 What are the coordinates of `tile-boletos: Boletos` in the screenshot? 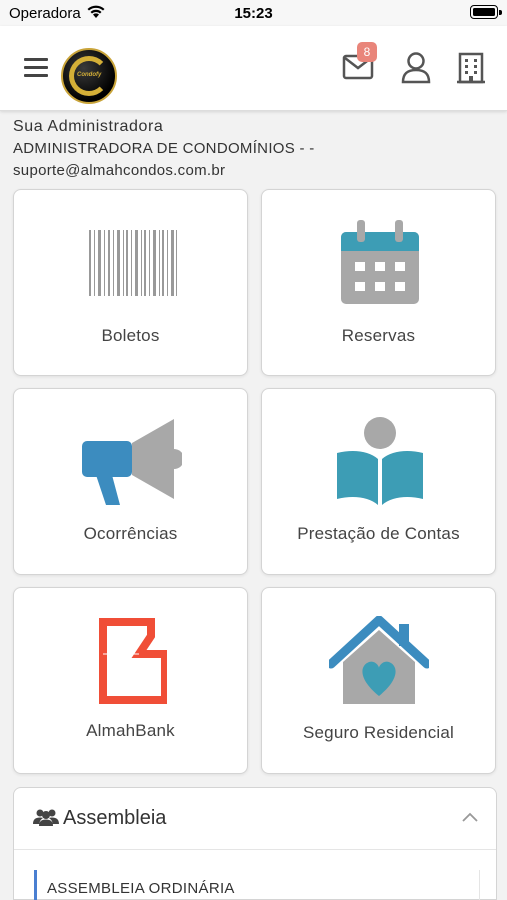 It's located at (130, 282).